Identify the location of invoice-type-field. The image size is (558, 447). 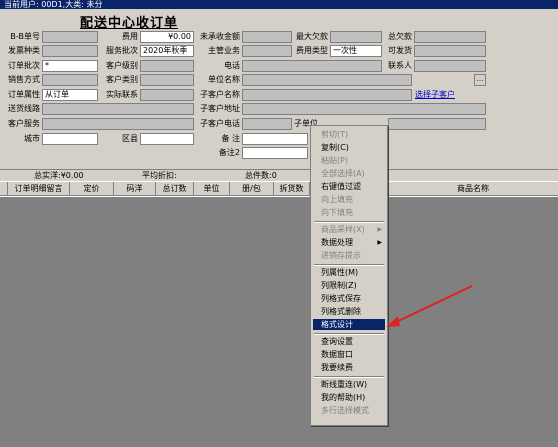
(70, 51).